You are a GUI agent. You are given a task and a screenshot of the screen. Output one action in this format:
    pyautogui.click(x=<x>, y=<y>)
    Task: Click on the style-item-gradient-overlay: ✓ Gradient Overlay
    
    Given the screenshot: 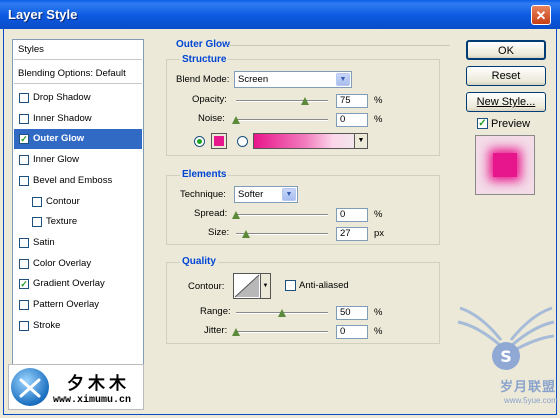 What is the action you would take?
    pyautogui.click(x=78, y=284)
    